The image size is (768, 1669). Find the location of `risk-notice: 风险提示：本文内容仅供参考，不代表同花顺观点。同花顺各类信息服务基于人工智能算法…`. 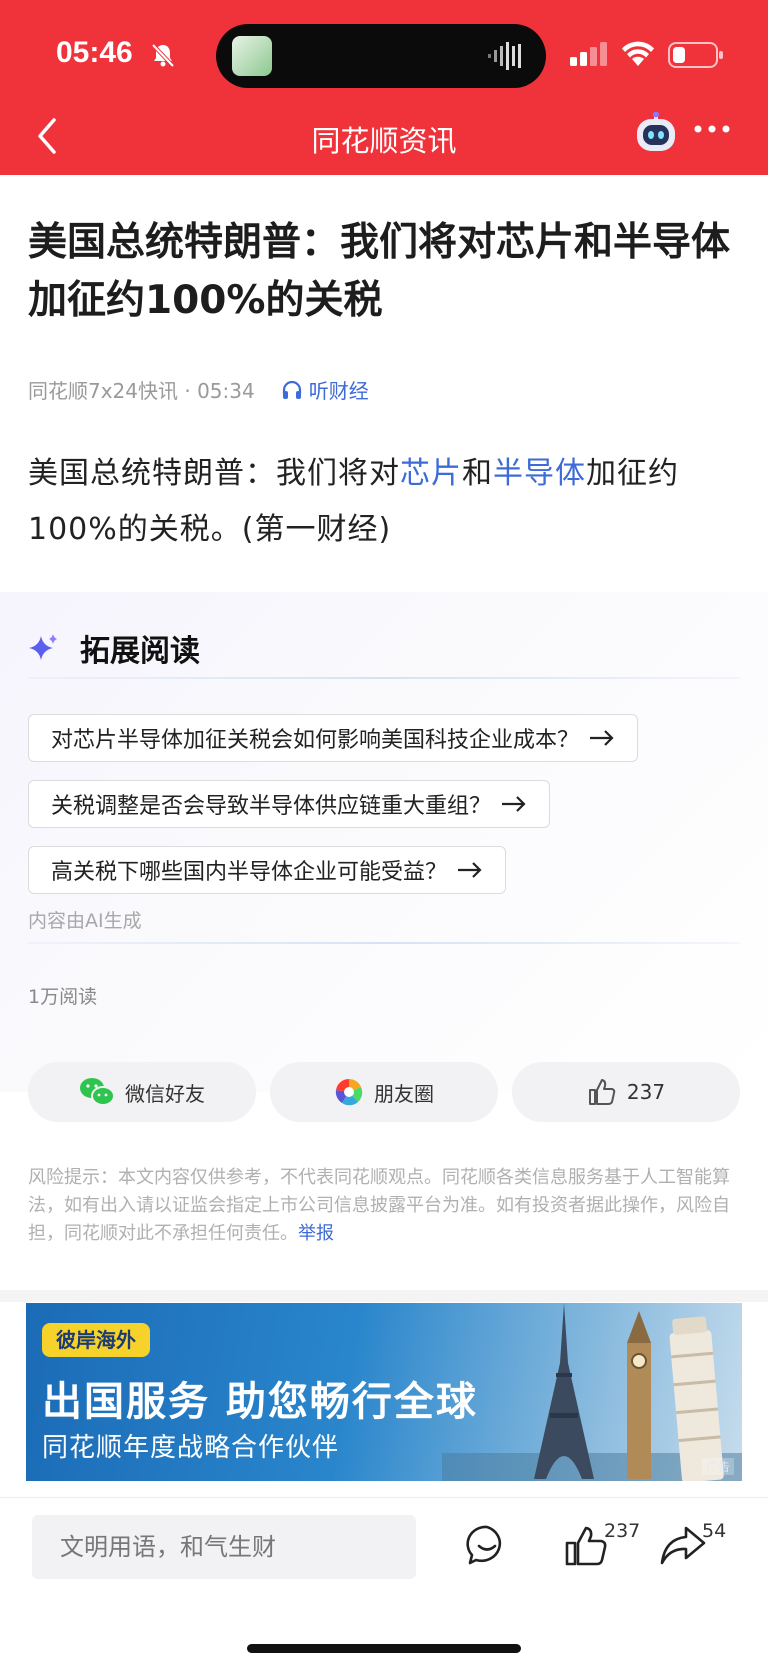

risk-notice: 风险提示：本文内容仅供参考，不代表同花顺观点。同花顺各类信息服务基于人工智能算法… is located at coordinates (384, 1206).